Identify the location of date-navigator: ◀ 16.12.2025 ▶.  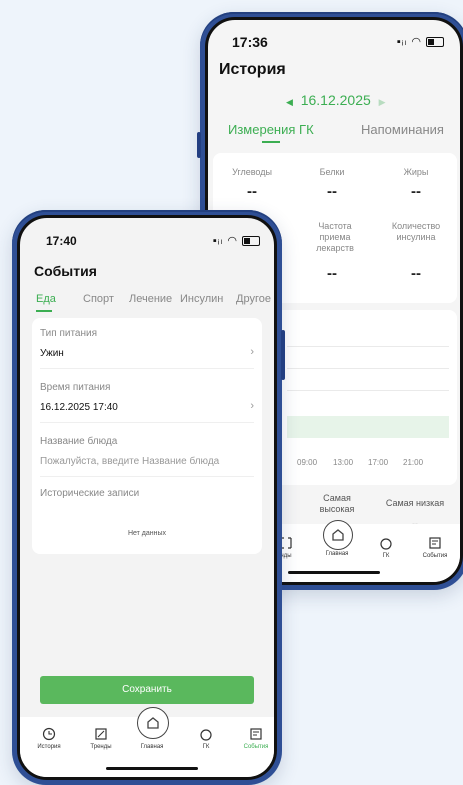
(335, 100).